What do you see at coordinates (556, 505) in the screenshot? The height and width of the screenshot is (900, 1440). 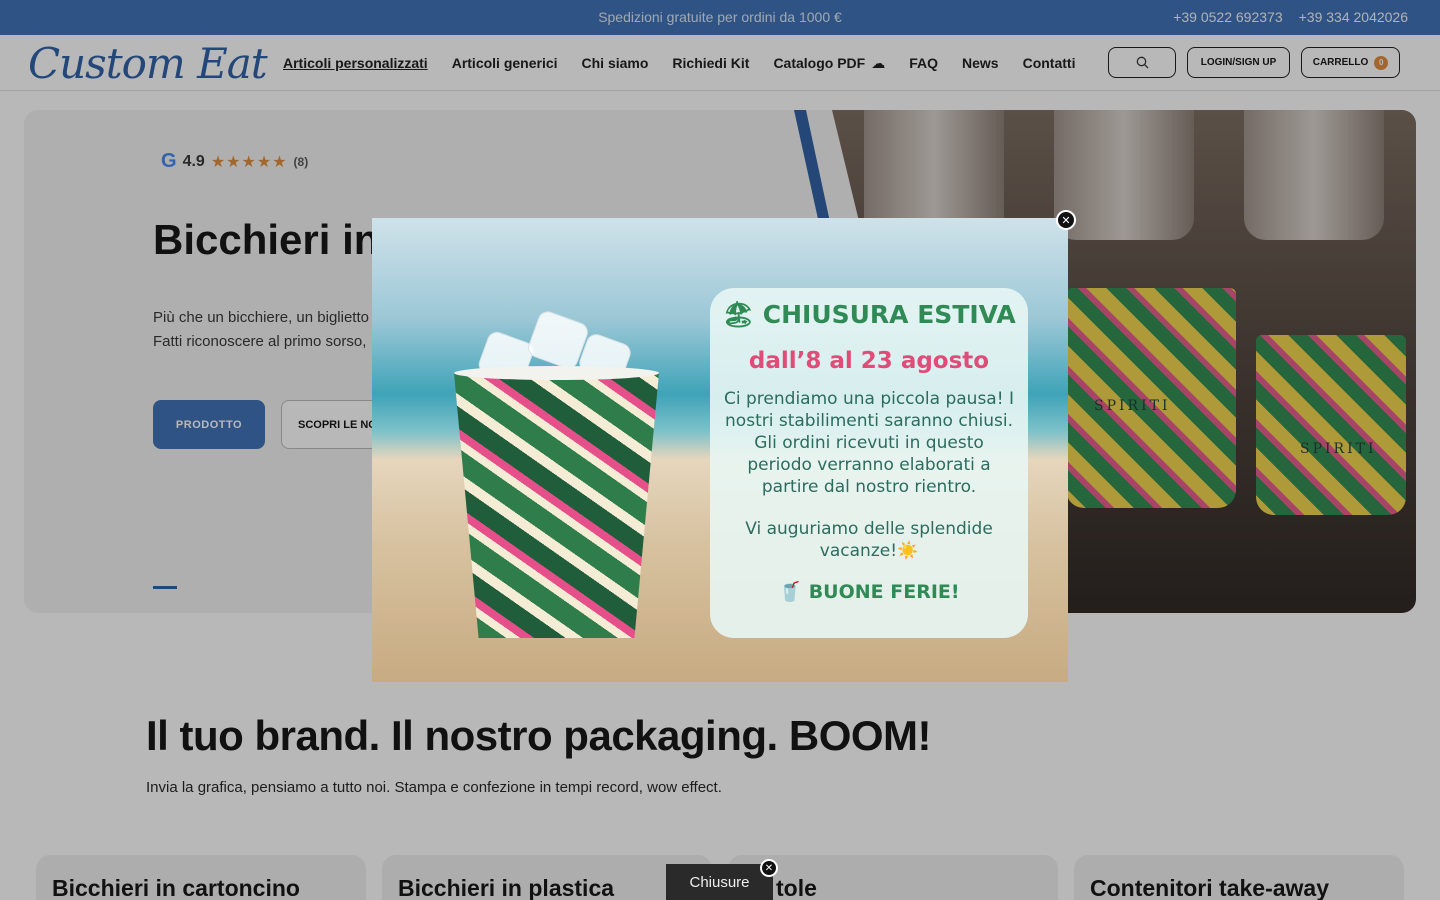 I see `tropical-cup-image` at bounding box center [556, 505].